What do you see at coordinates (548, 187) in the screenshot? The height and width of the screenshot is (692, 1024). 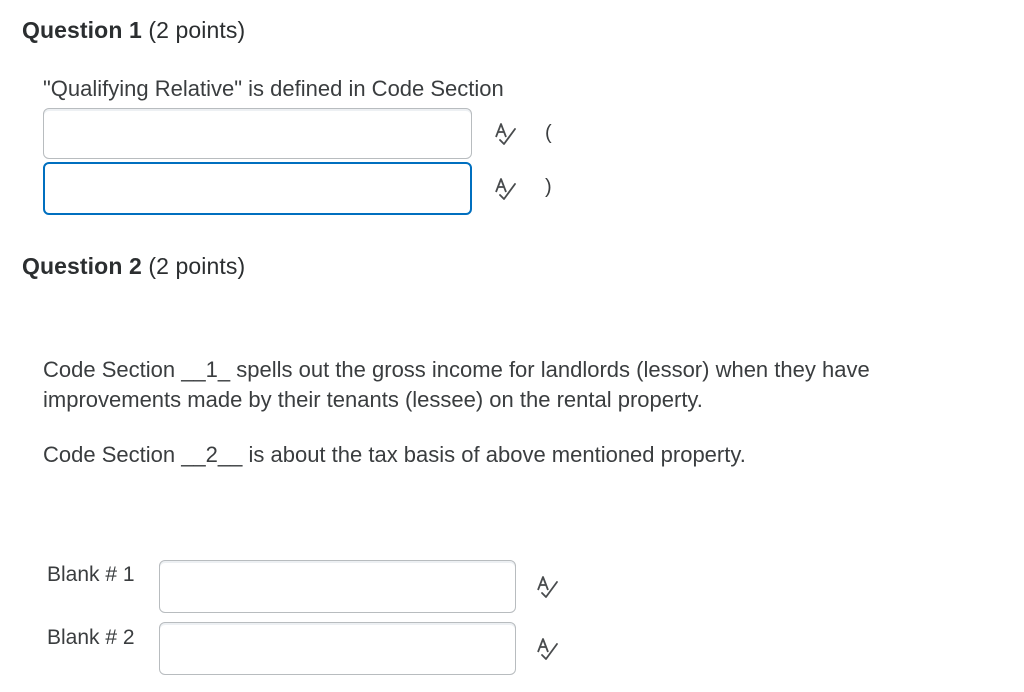 I see `close-paren: )` at bounding box center [548, 187].